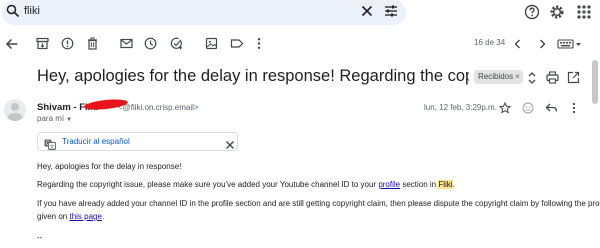 The image size is (600, 248). What do you see at coordinates (490, 42) in the screenshot?
I see `pagination-count: 16 de 34` at bounding box center [490, 42].